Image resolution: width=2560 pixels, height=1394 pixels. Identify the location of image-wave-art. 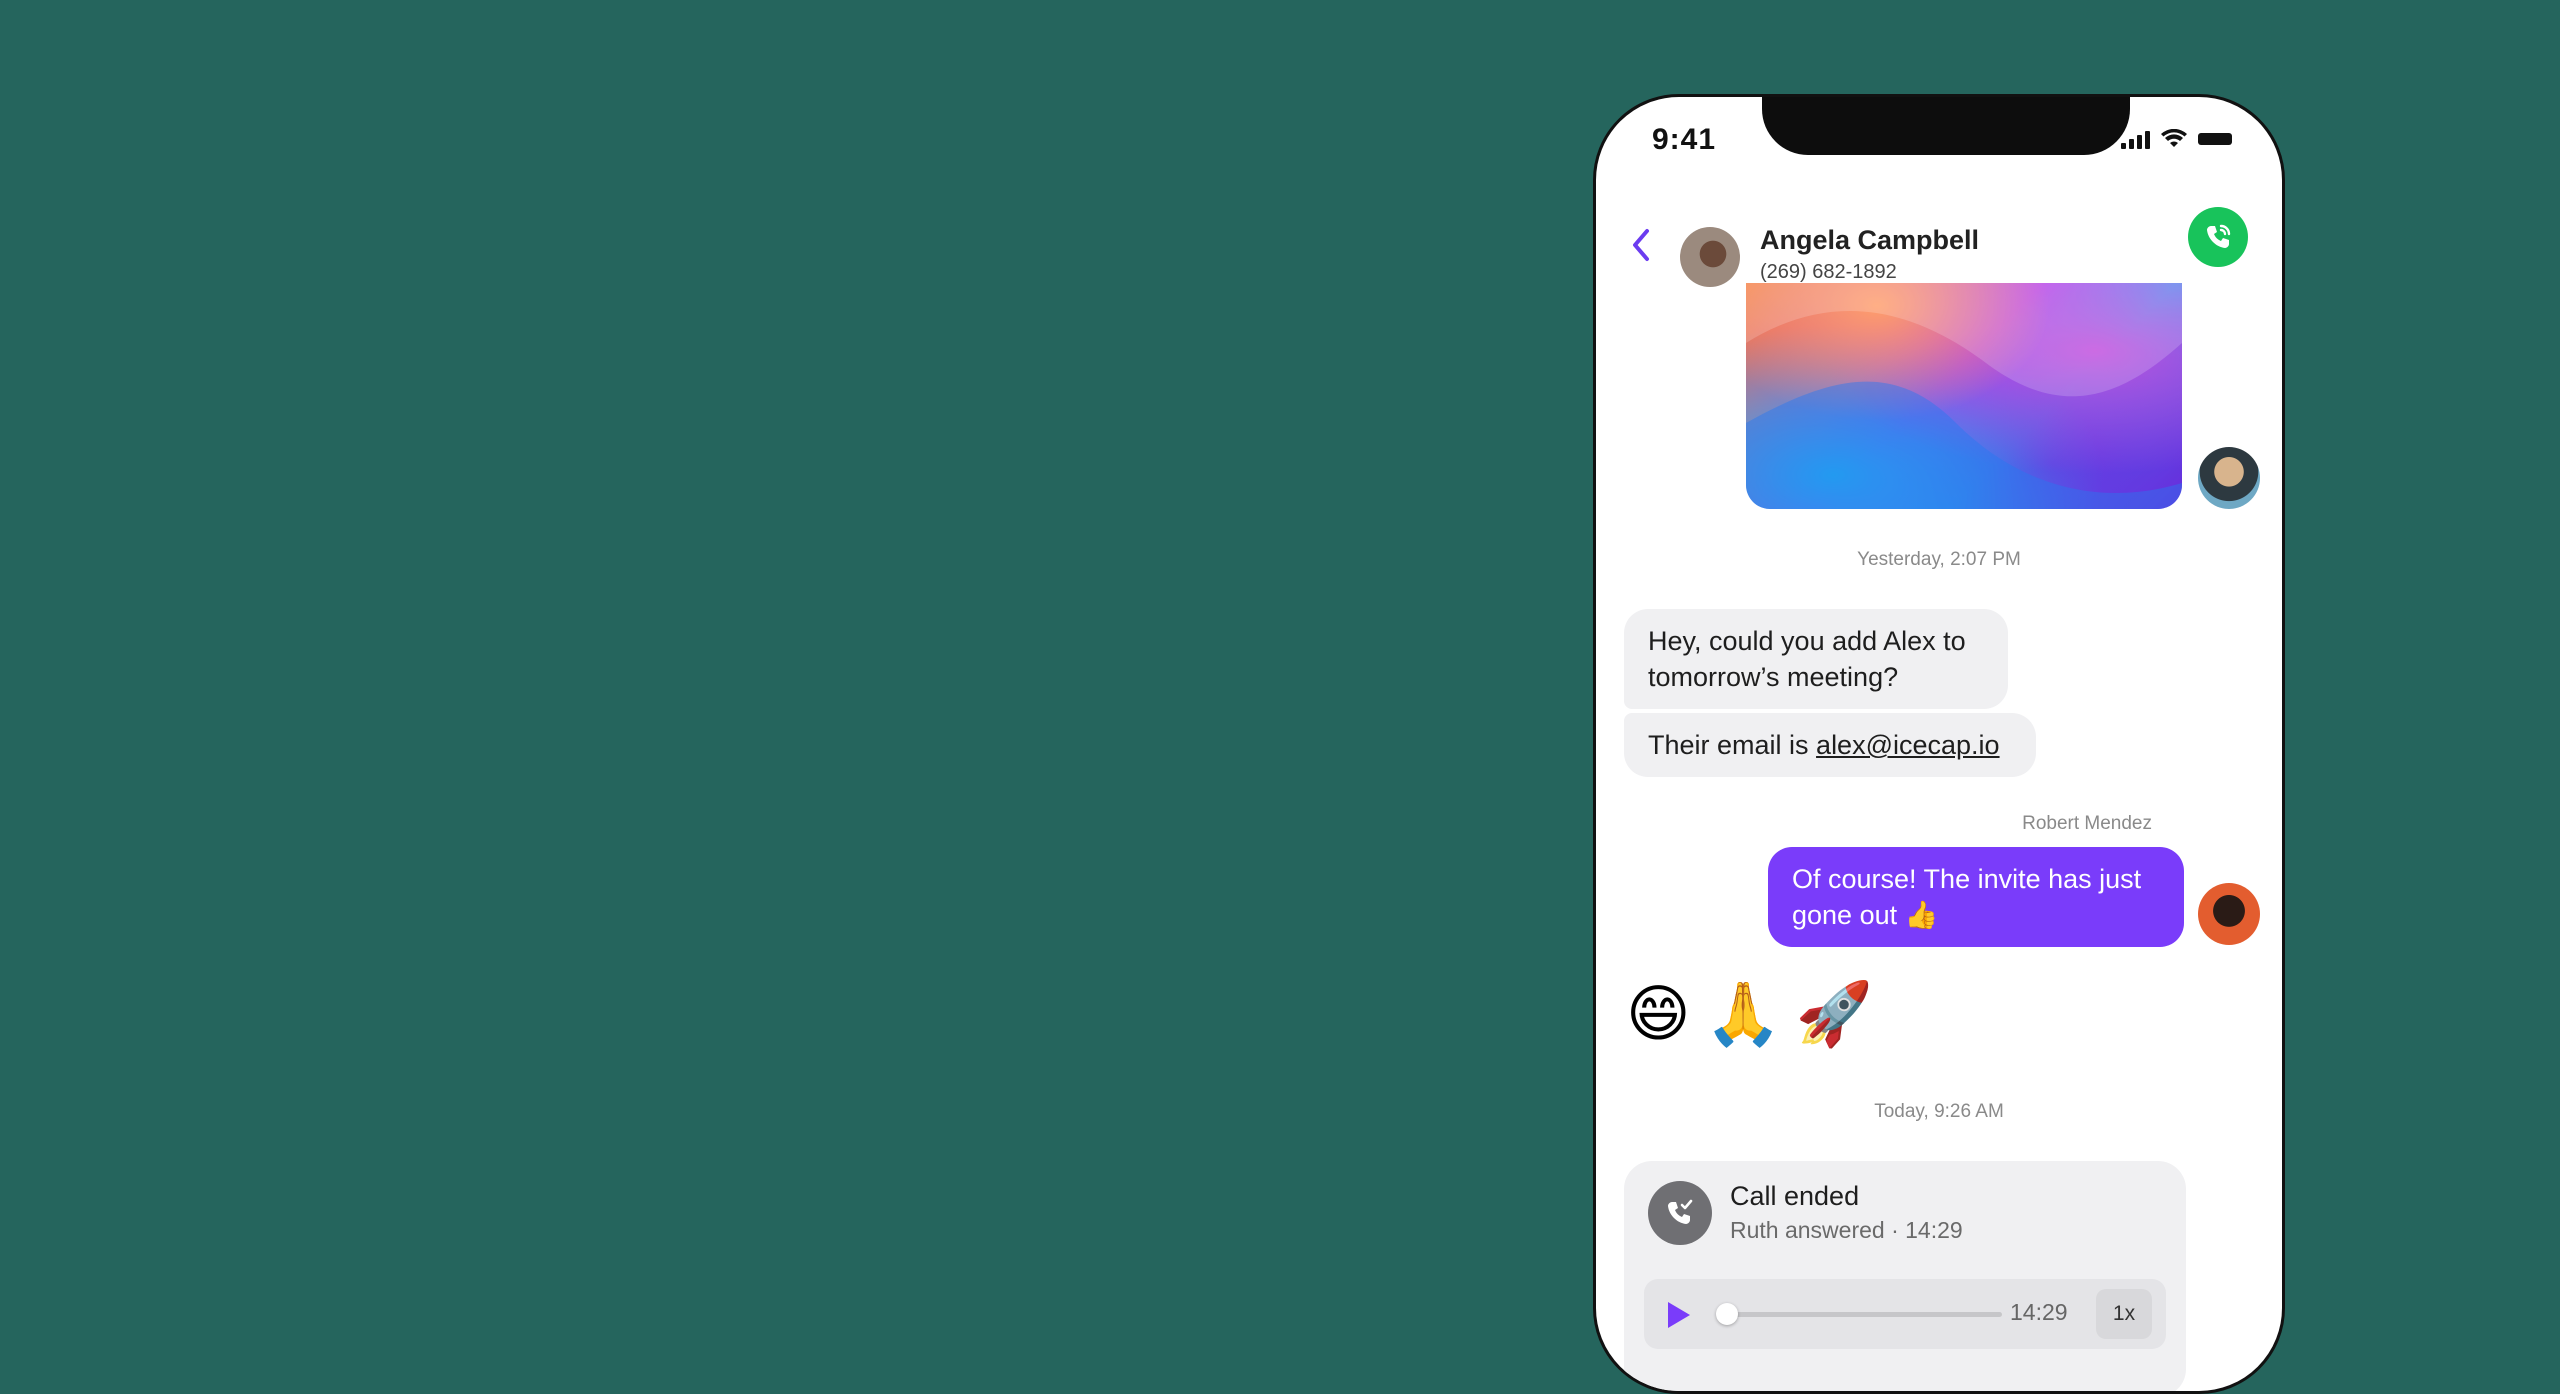
(1964, 396).